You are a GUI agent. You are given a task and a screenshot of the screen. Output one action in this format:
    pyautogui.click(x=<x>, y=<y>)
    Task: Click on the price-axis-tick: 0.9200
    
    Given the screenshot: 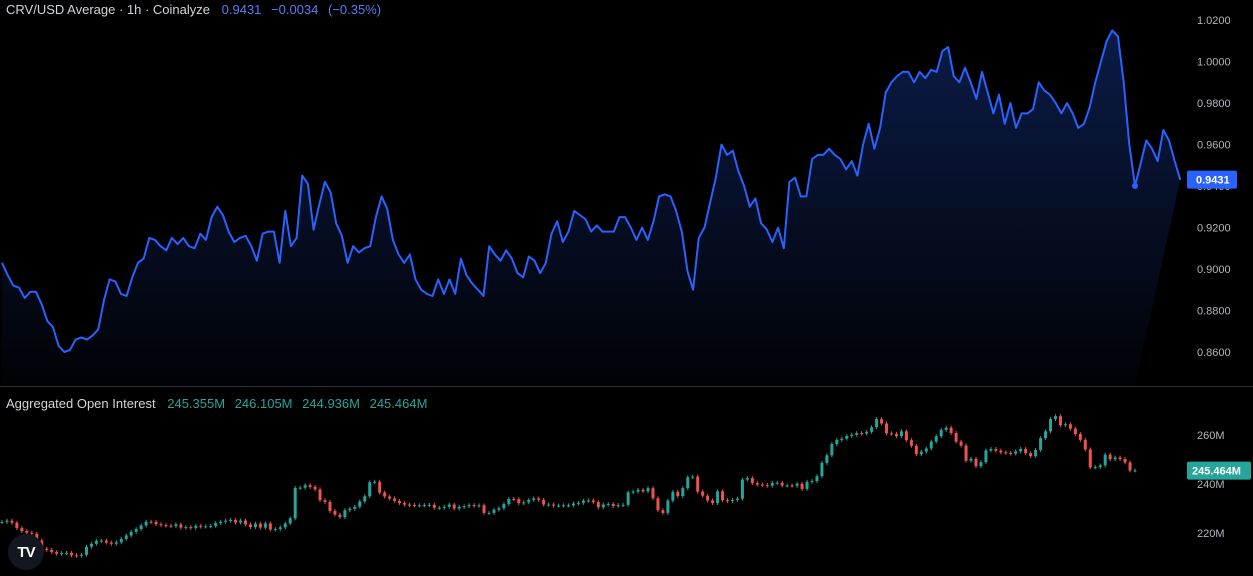 What is the action you would take?
    pyautogui.click(x=1214, y=229)
    